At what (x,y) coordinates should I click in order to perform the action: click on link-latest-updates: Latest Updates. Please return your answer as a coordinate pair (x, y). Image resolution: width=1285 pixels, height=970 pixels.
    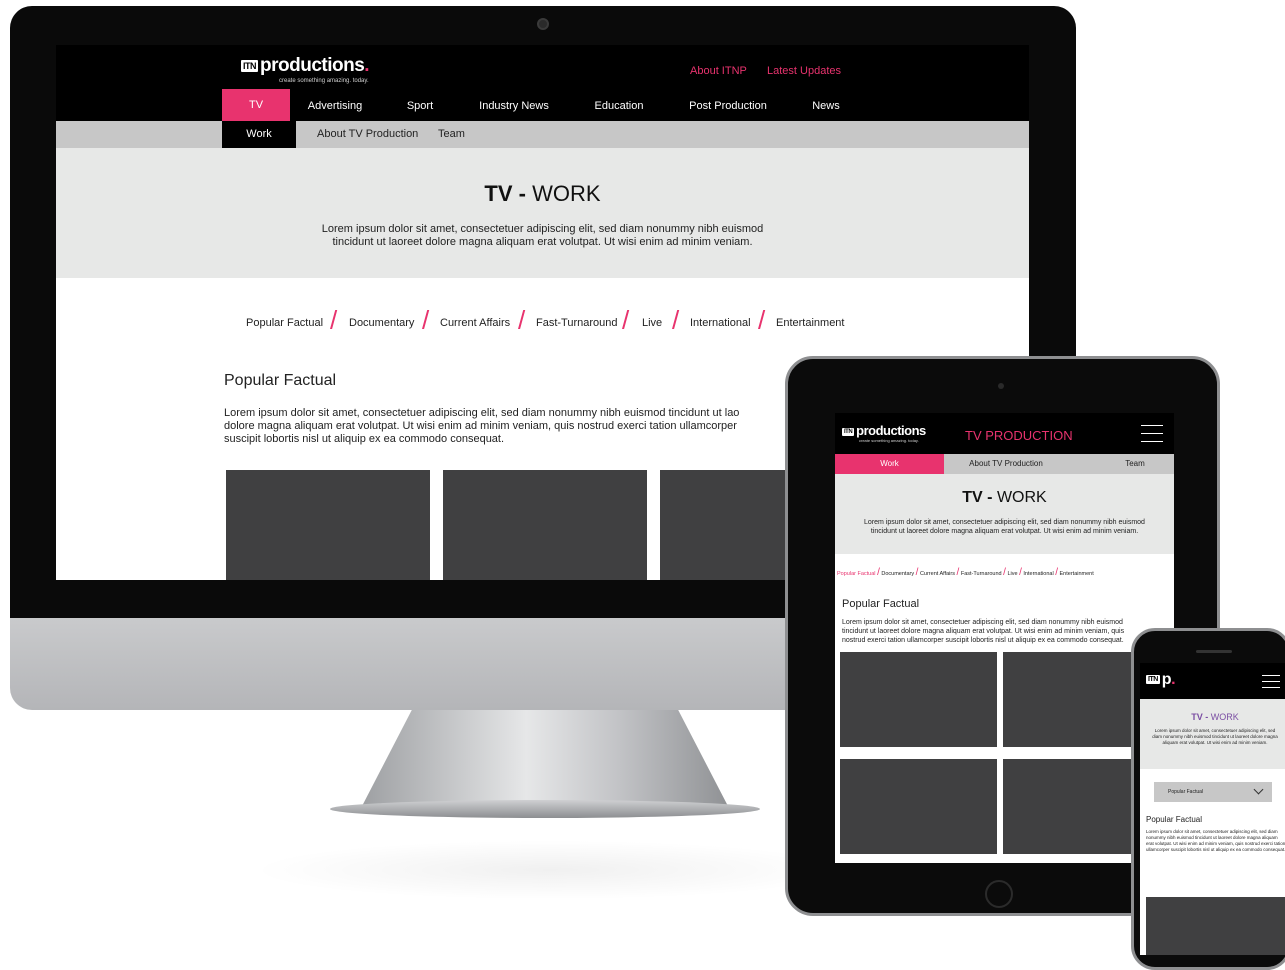
    Looking at the image, I should click on (804, 71).